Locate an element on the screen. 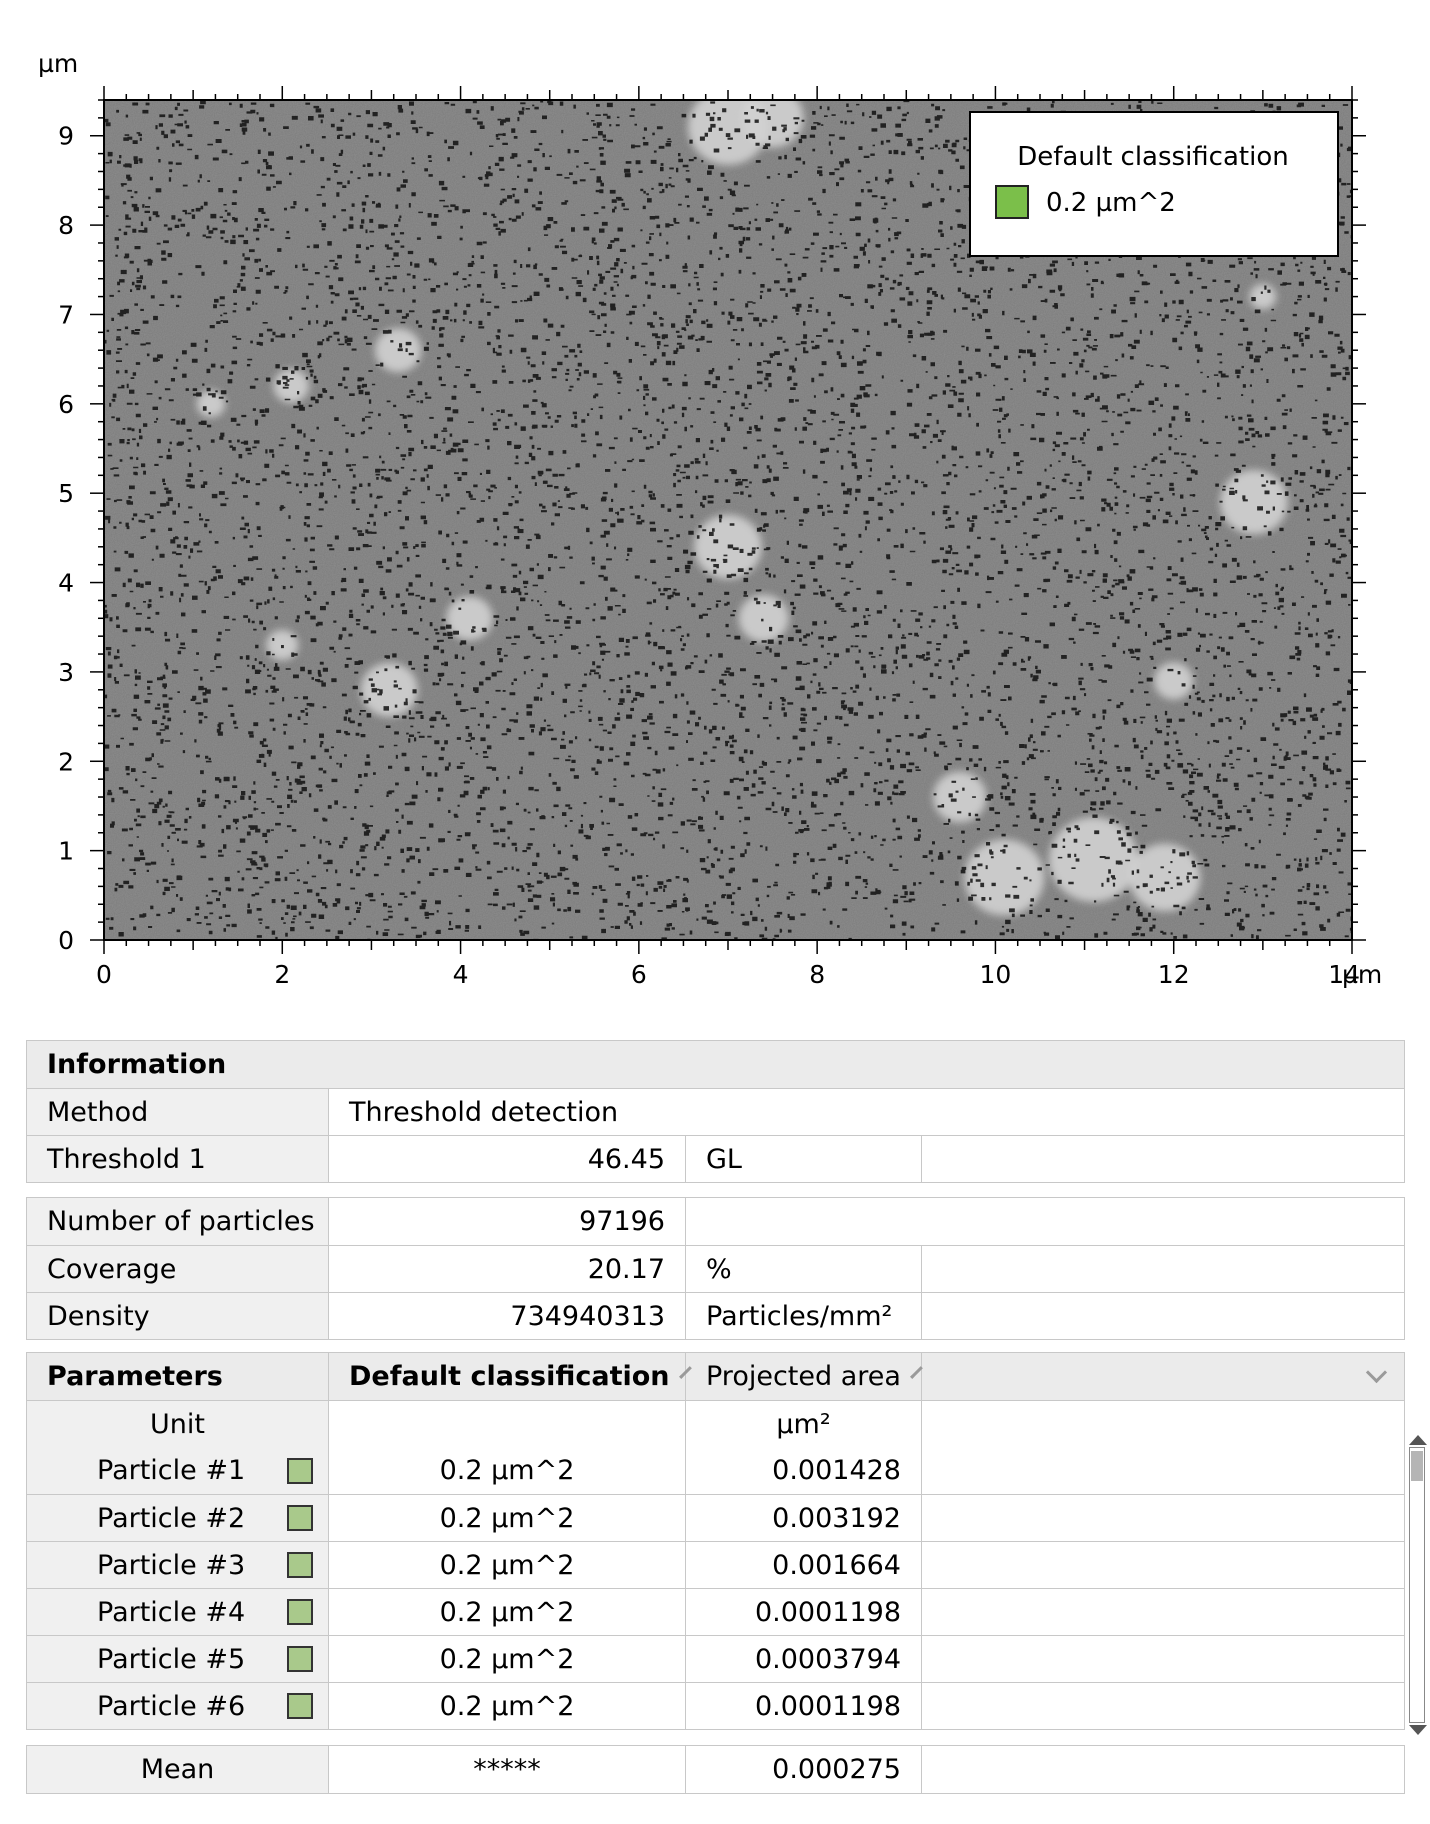 The width and height of the screenshot is (1430, 1824). parameters-header: Parameters is located at coordinates (178, 1376).